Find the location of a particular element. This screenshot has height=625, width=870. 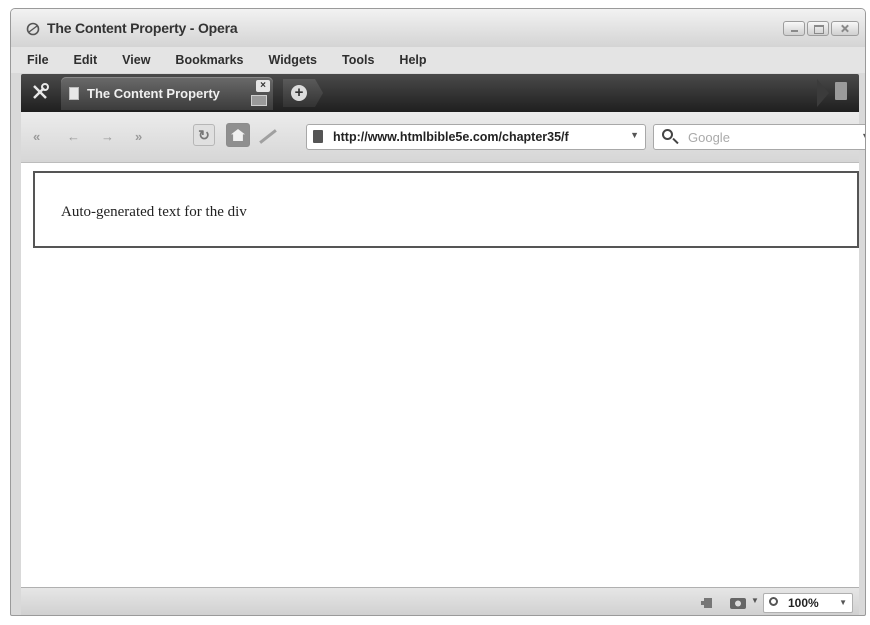

tab-label: The Content Property is located at coordinates (153, 93).